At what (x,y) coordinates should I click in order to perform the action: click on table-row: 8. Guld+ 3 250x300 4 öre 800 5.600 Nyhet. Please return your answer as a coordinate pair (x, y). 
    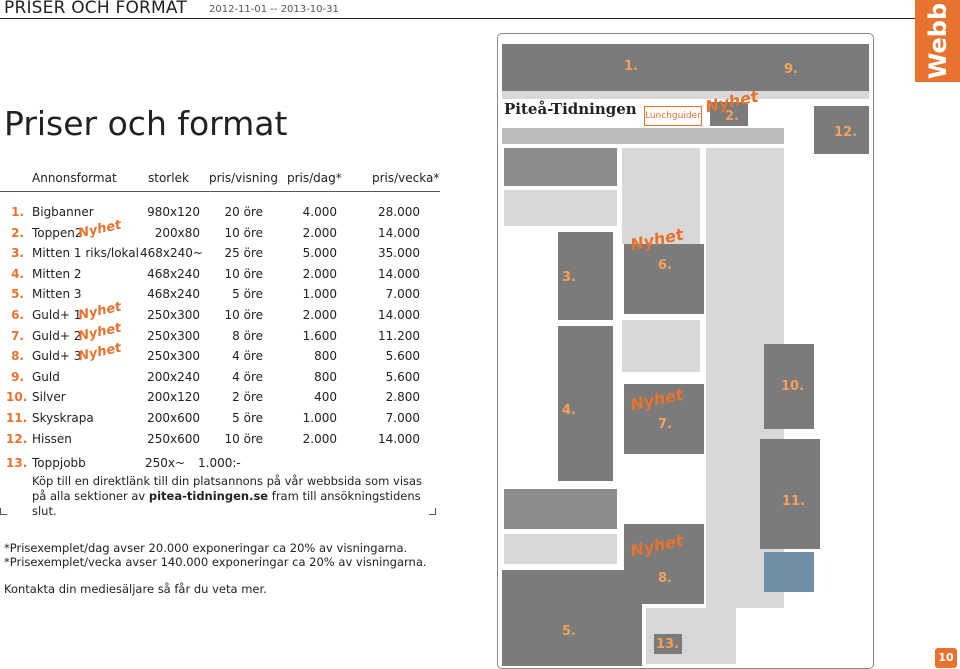
    Looking at the image, I should click on (220, 355).